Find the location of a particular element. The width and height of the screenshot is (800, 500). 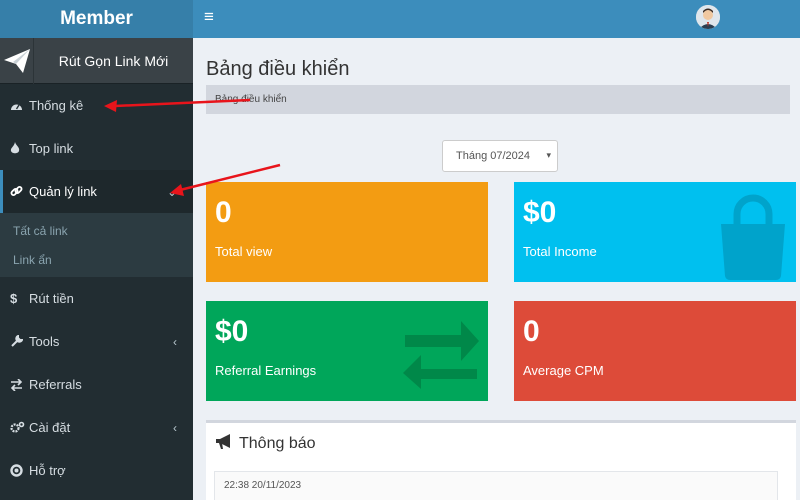

stat-label: Average CPM is located at coordinates (563, 370).